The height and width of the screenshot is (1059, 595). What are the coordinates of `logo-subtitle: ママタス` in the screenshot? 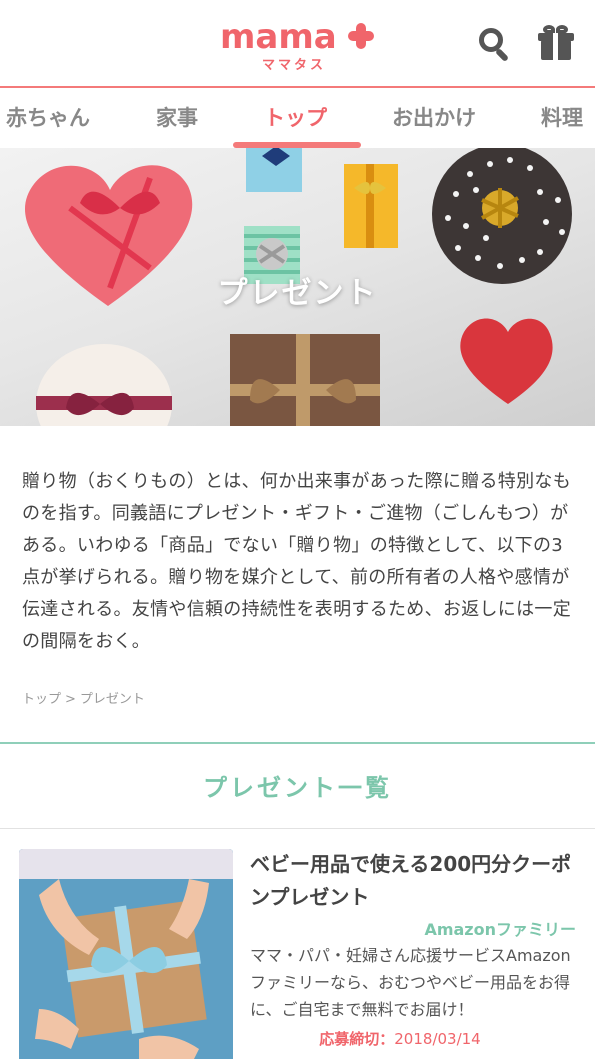 It's located at (294, 65).